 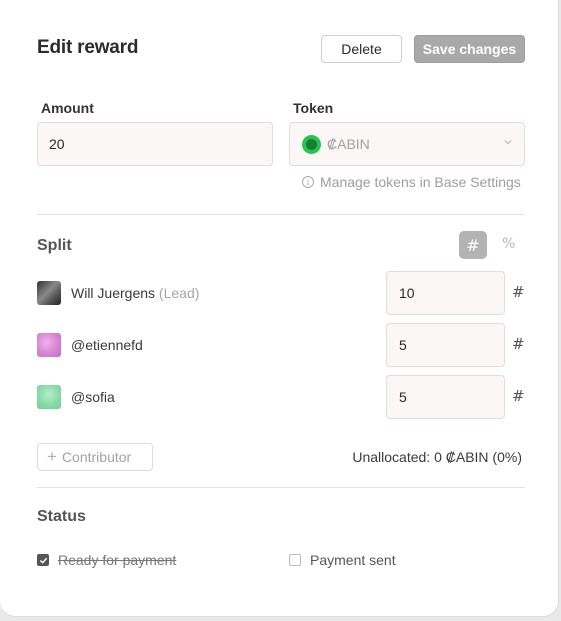 I want to click on ready-for-payment-checkbox: Ready for payment, so click(x=106, y=560).